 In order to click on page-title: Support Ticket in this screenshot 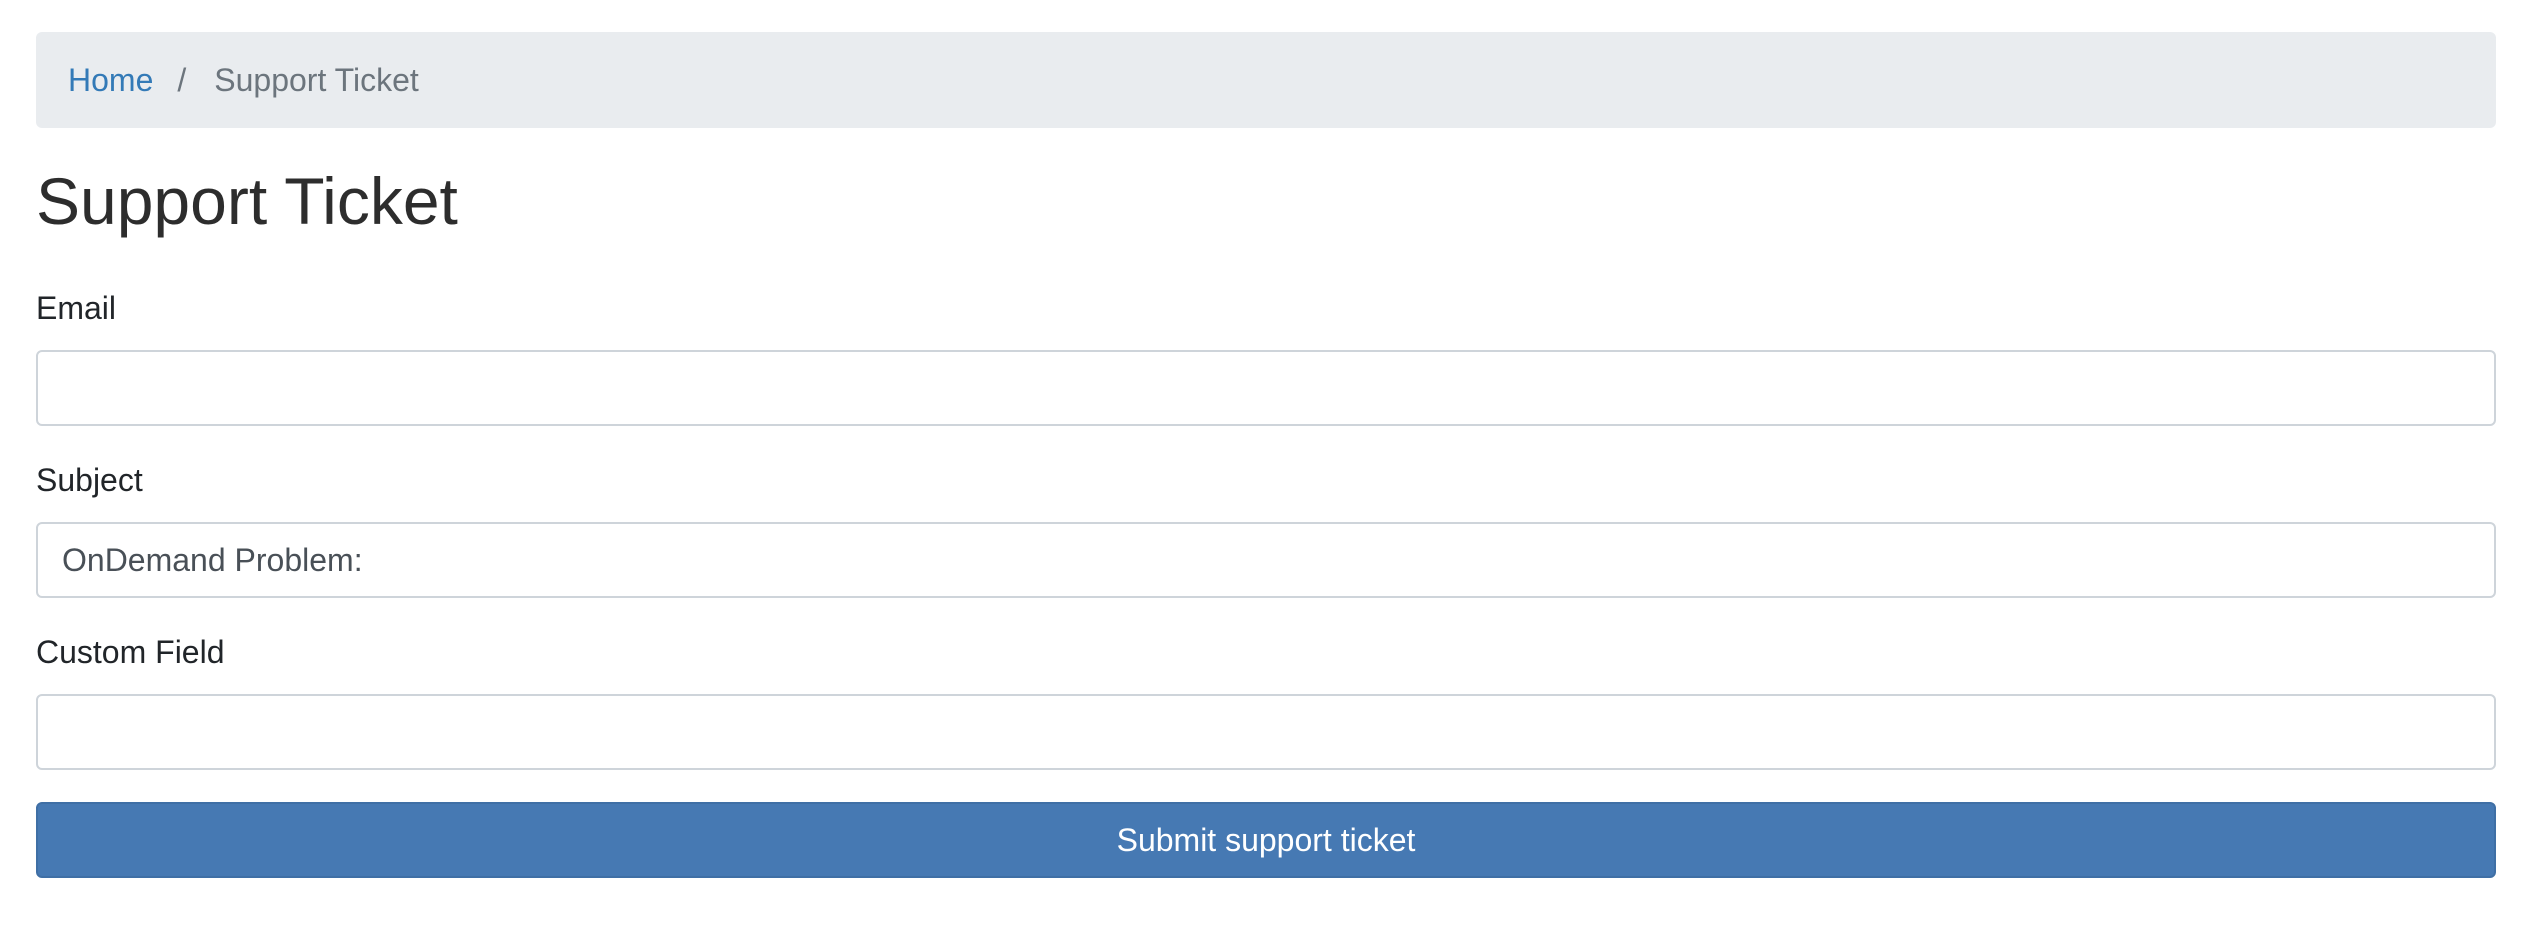, I will do `click(247, 201)`.